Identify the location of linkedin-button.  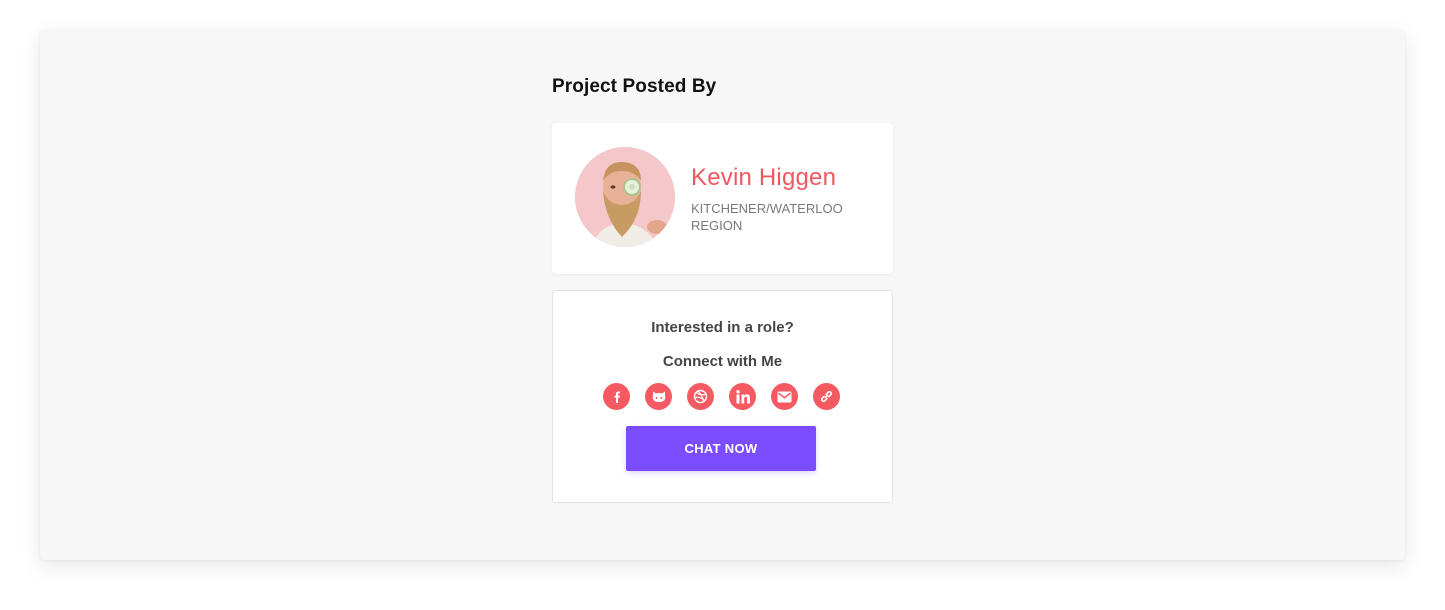
(742, 396).